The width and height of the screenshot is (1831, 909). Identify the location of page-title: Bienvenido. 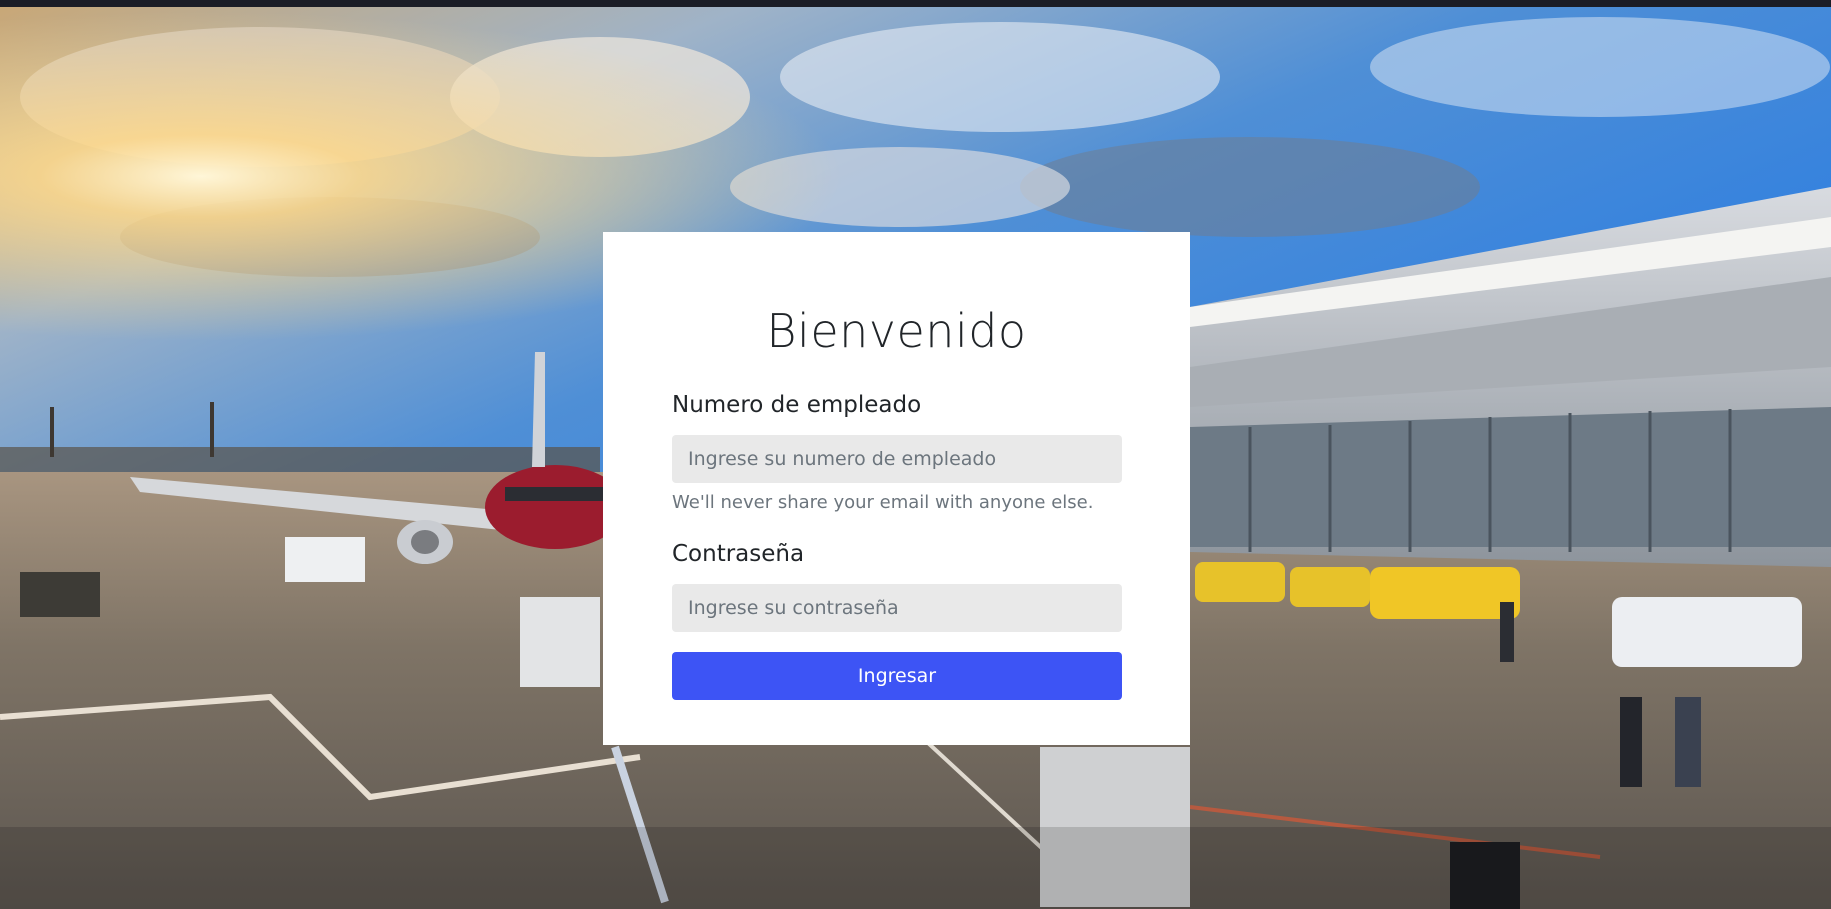
(896, 331).